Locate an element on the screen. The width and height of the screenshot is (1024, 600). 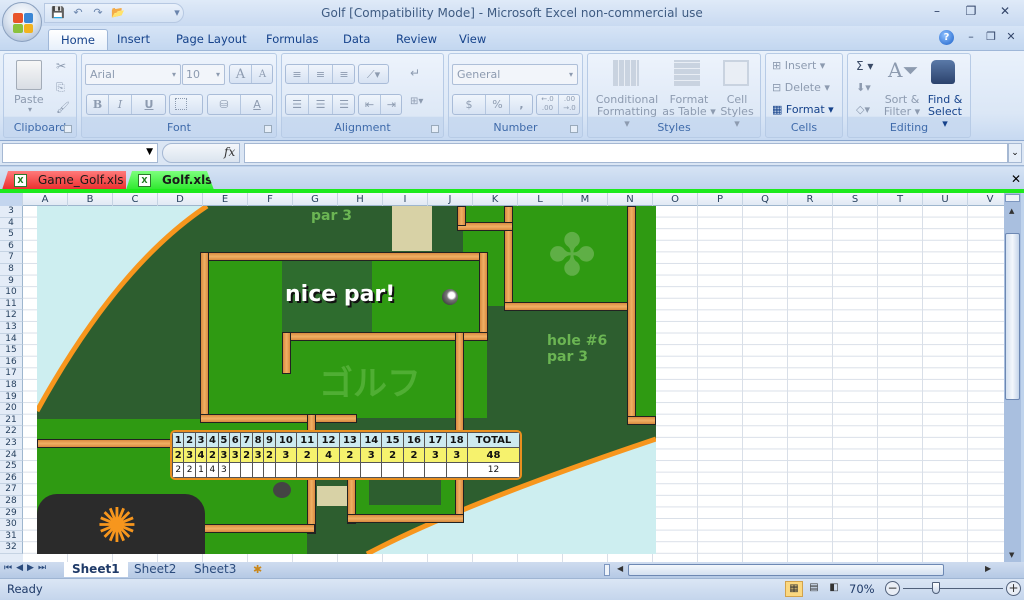
insert-function-button: fx is located at coordinates (229, 152).